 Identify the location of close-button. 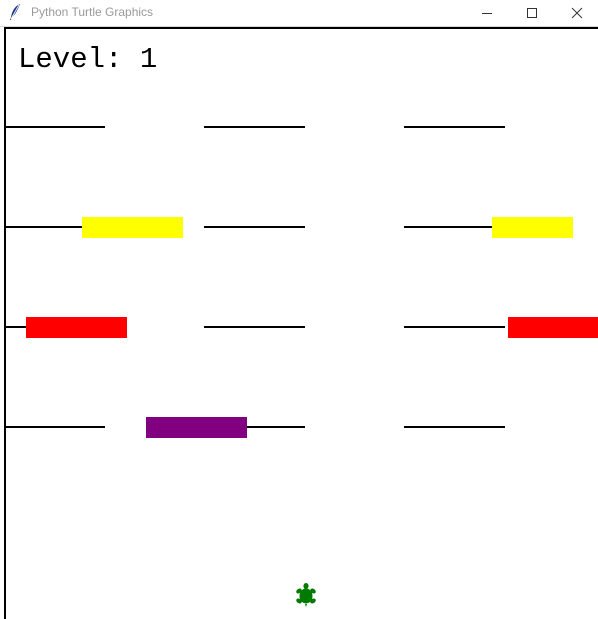
(576, 13).